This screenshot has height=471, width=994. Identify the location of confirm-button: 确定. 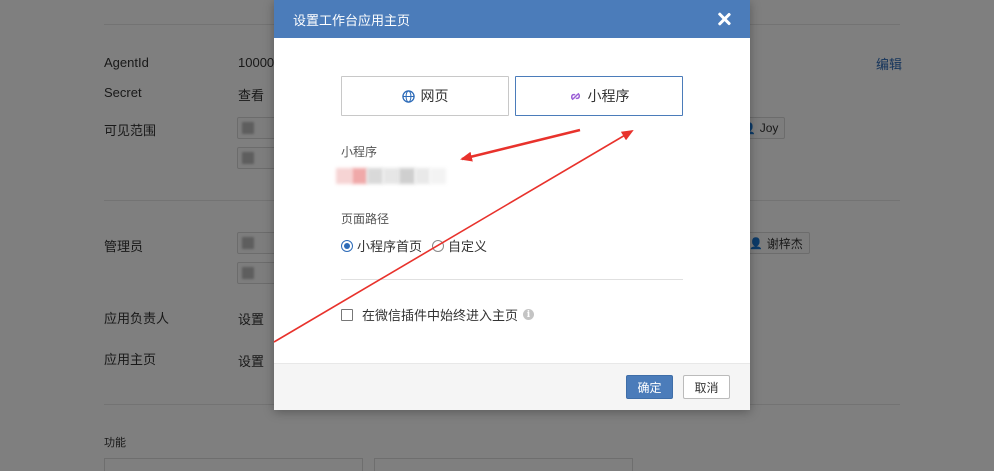
(649, 387).